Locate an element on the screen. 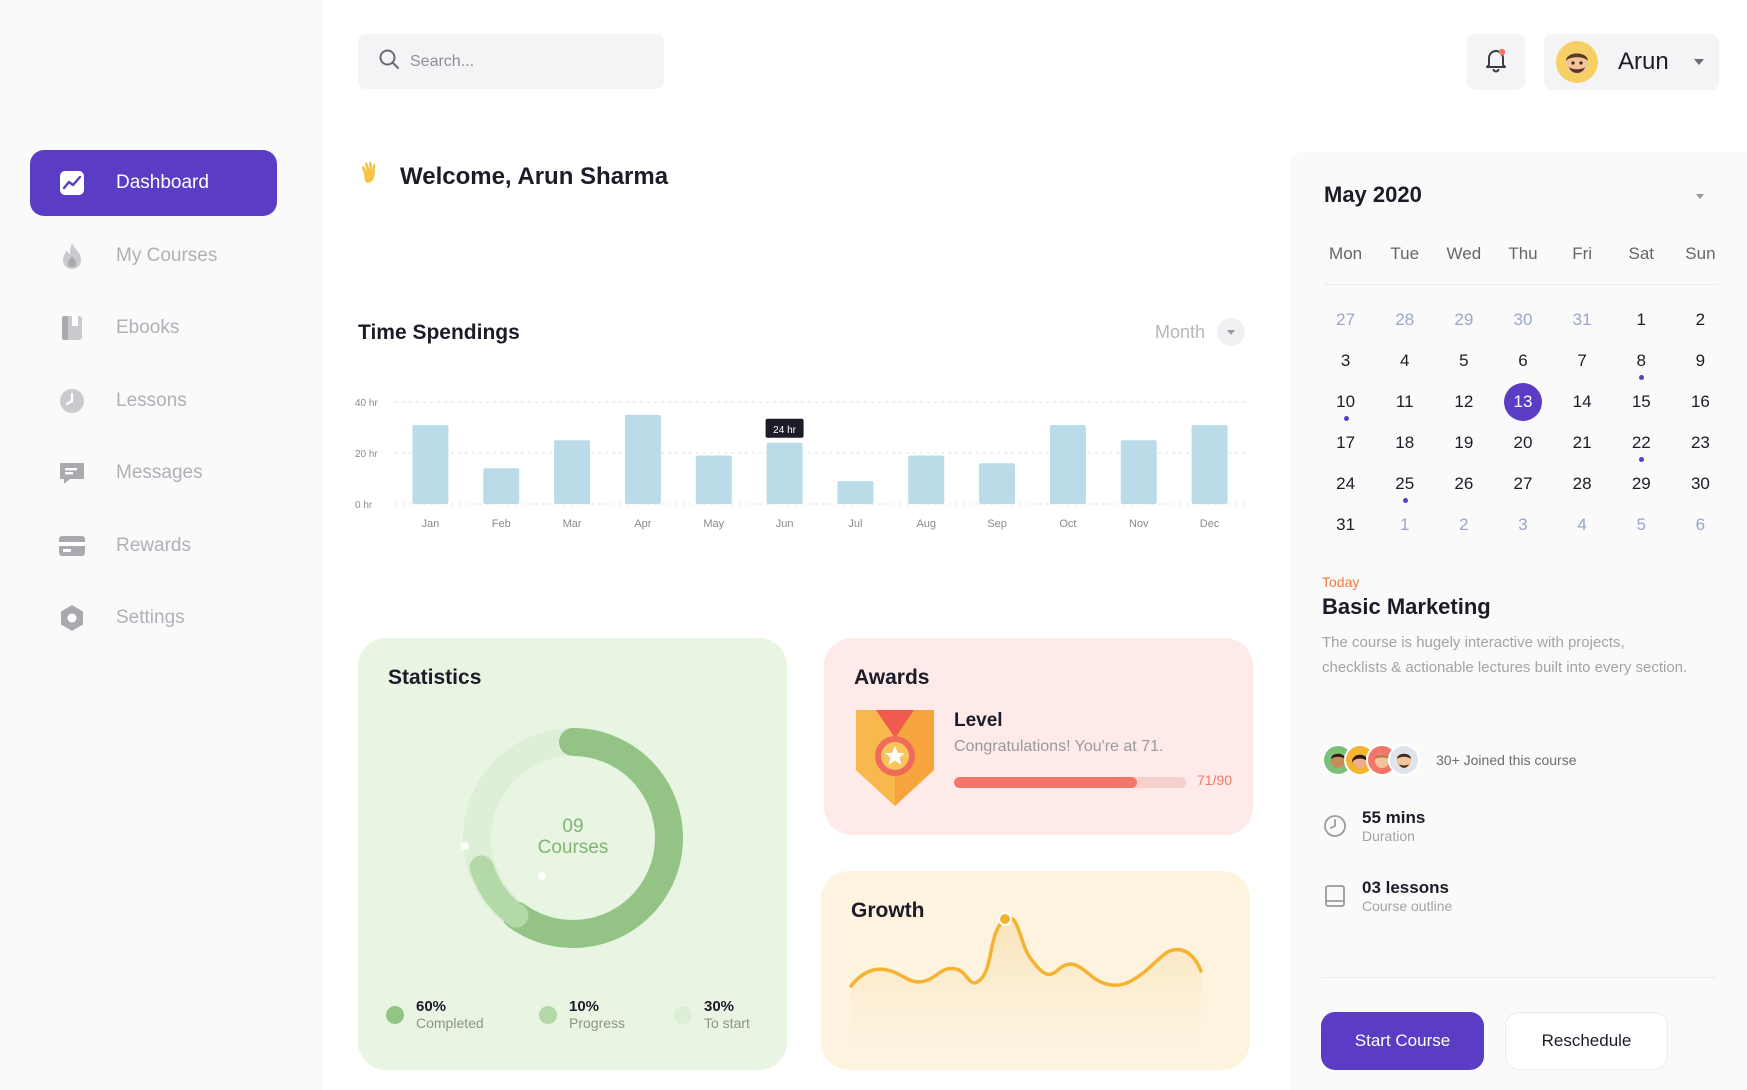 Image resolution: width=1747 pixels, height=1090 pixels. sidebar-item-label: Ebooks is located at coordinates (148, 327).